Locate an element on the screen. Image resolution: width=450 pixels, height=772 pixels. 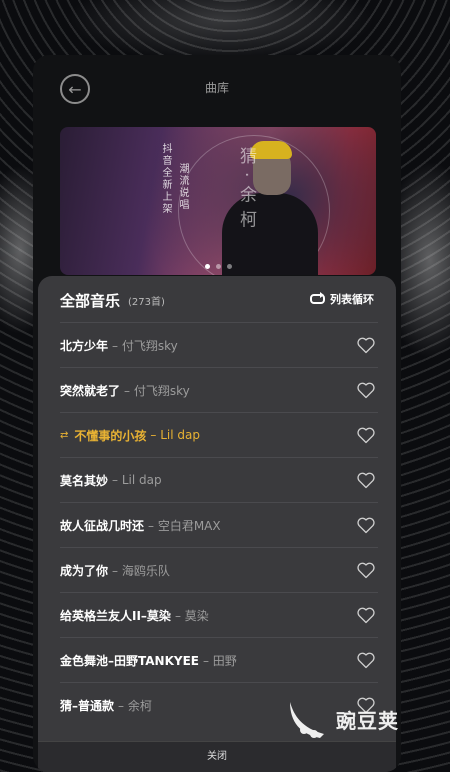
song-row: 成为了你 – 海鸥乐队 is located at coordinates (219, 569).